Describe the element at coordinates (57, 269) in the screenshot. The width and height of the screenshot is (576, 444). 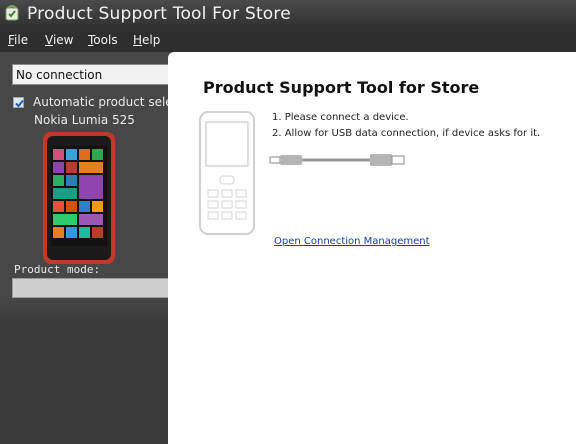
I see `product-mode-label: Product mode:` at that location.